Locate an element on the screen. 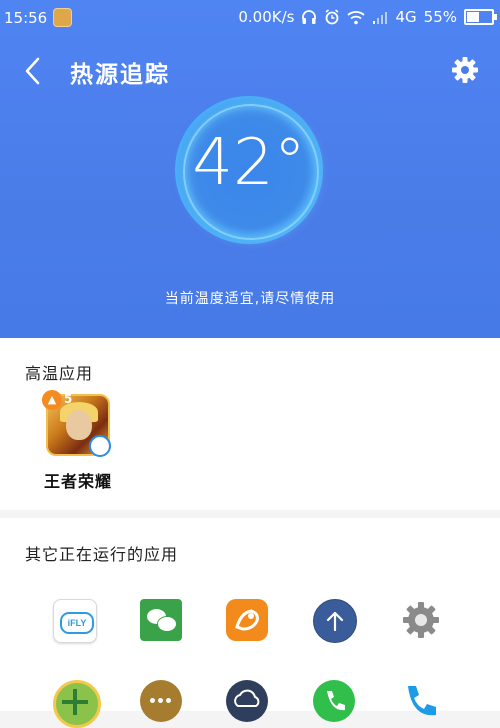 The height and width of the screenshot is (728, 500). signal-icon is located at coordinates (380, 17).